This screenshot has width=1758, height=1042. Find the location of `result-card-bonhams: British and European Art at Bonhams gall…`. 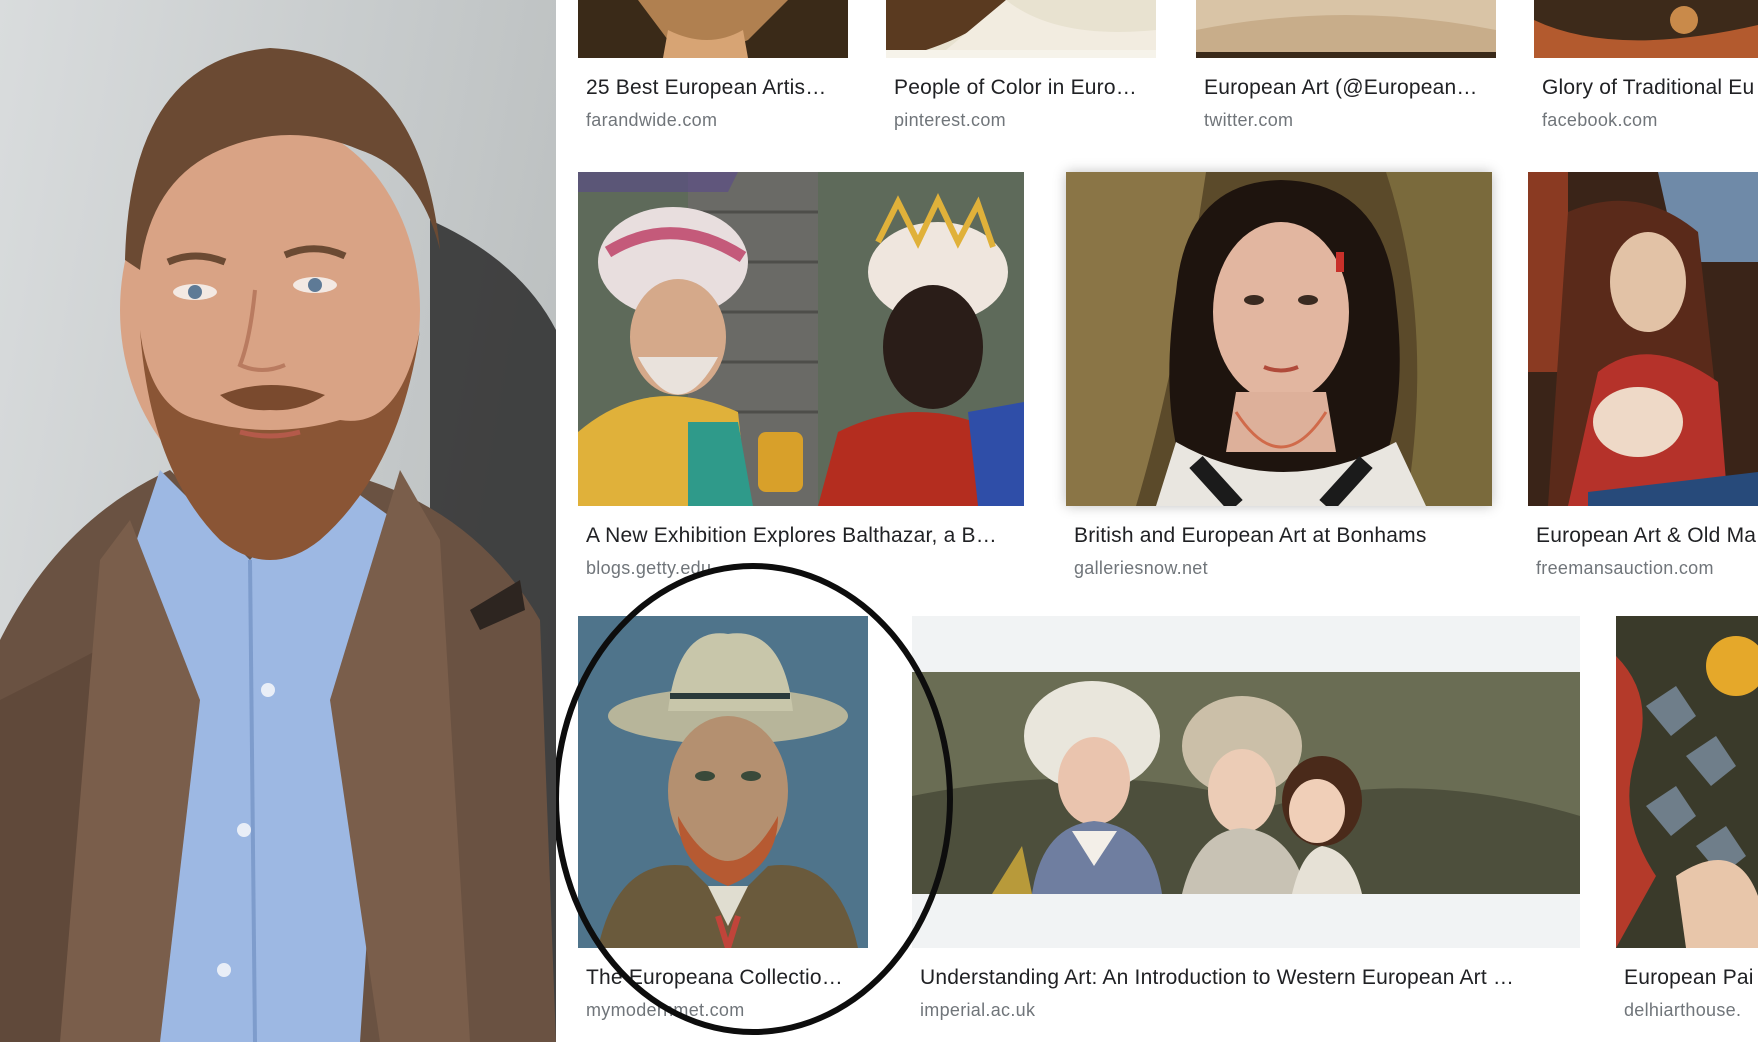

result-card-bonhams: British and European Art at Bonhams gall… is located at coordinates (1279, 377).